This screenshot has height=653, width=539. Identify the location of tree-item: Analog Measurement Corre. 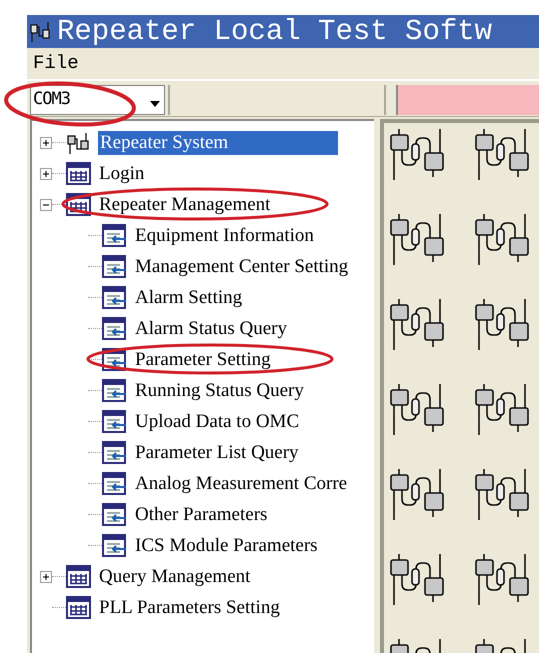
(241, 484).